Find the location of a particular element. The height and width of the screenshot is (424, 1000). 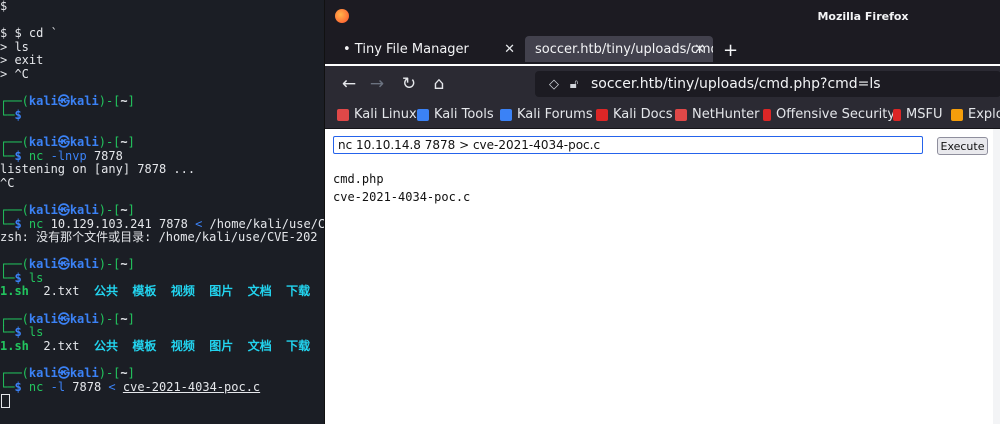

bookmark-kali-tools: Kali Tools is located at coordinates (455, 114).